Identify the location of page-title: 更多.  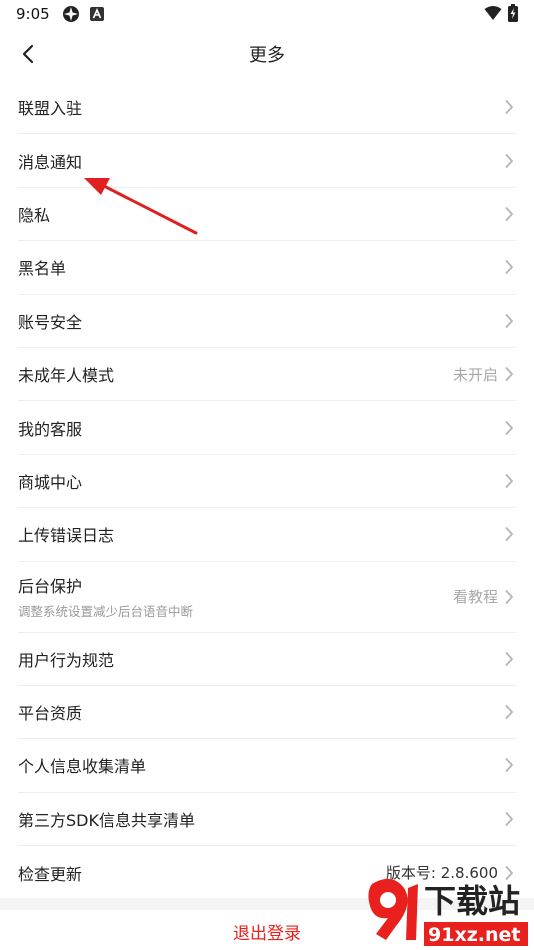
(267, 55).